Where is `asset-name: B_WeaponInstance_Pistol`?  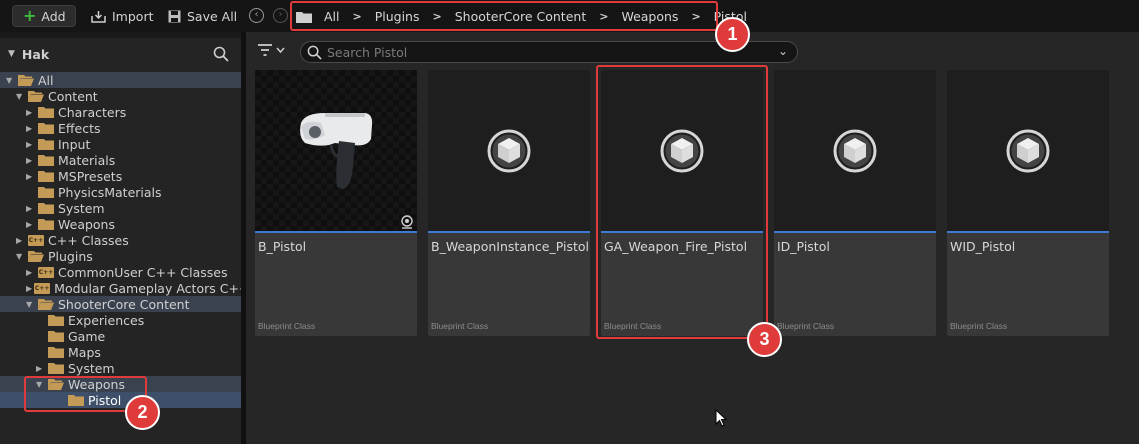 asset-name: B_WeaponInstance_Pistol is located at coordinates (510, 246).